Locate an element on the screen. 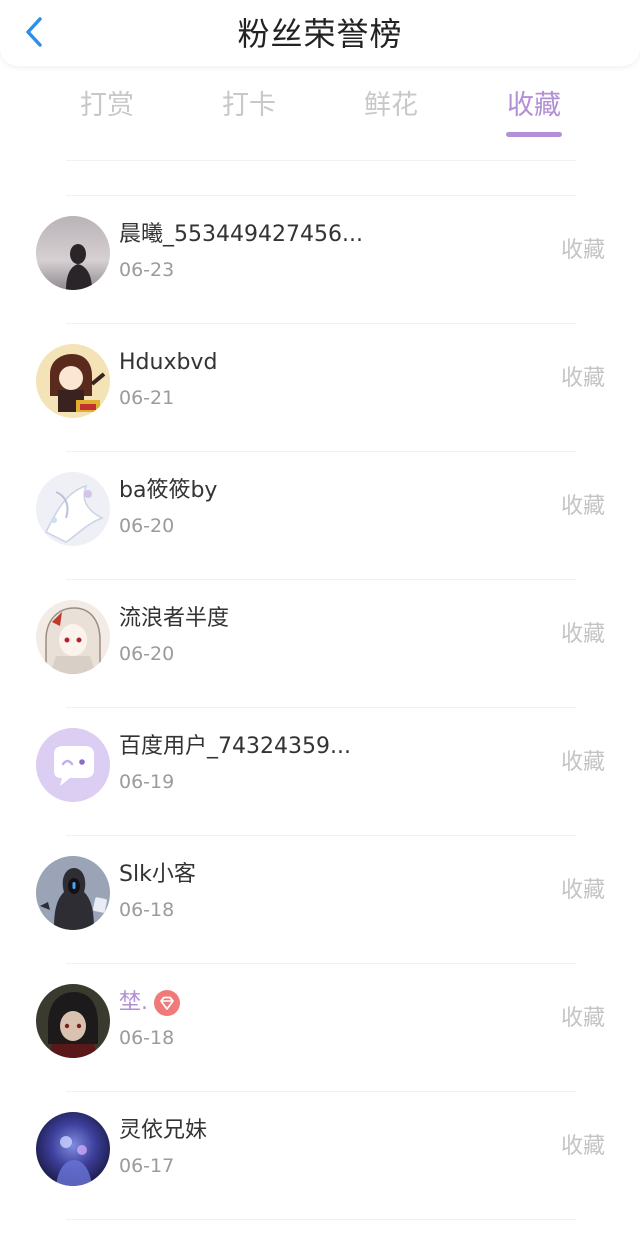 The height and width of the screenshot is (1234, 640). fan-name: 流浪者半度 is located at coordinates (174, 618).